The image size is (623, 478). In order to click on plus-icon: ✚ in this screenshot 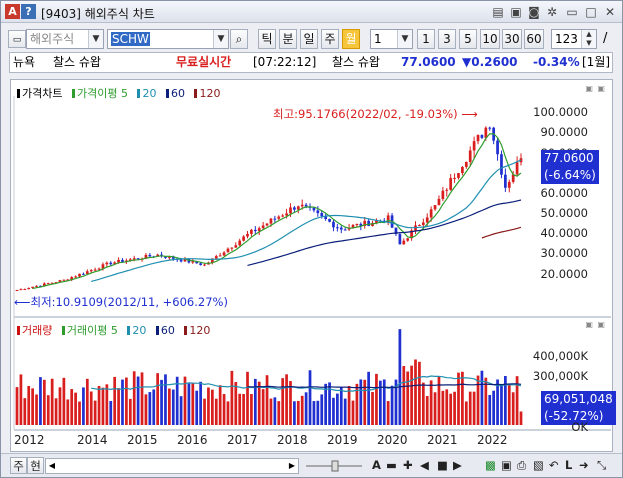, I will do `click(408, 465)`.